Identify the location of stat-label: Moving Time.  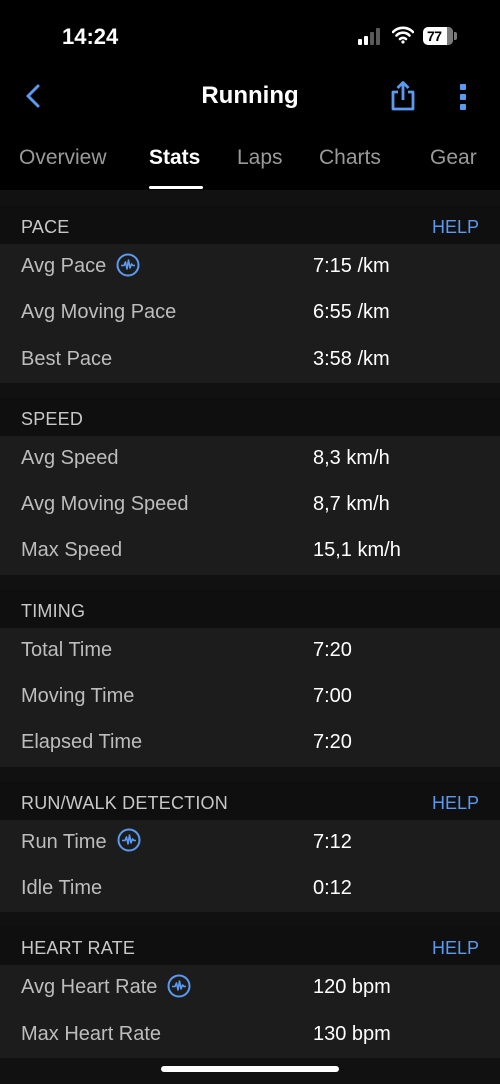
(78, 696).